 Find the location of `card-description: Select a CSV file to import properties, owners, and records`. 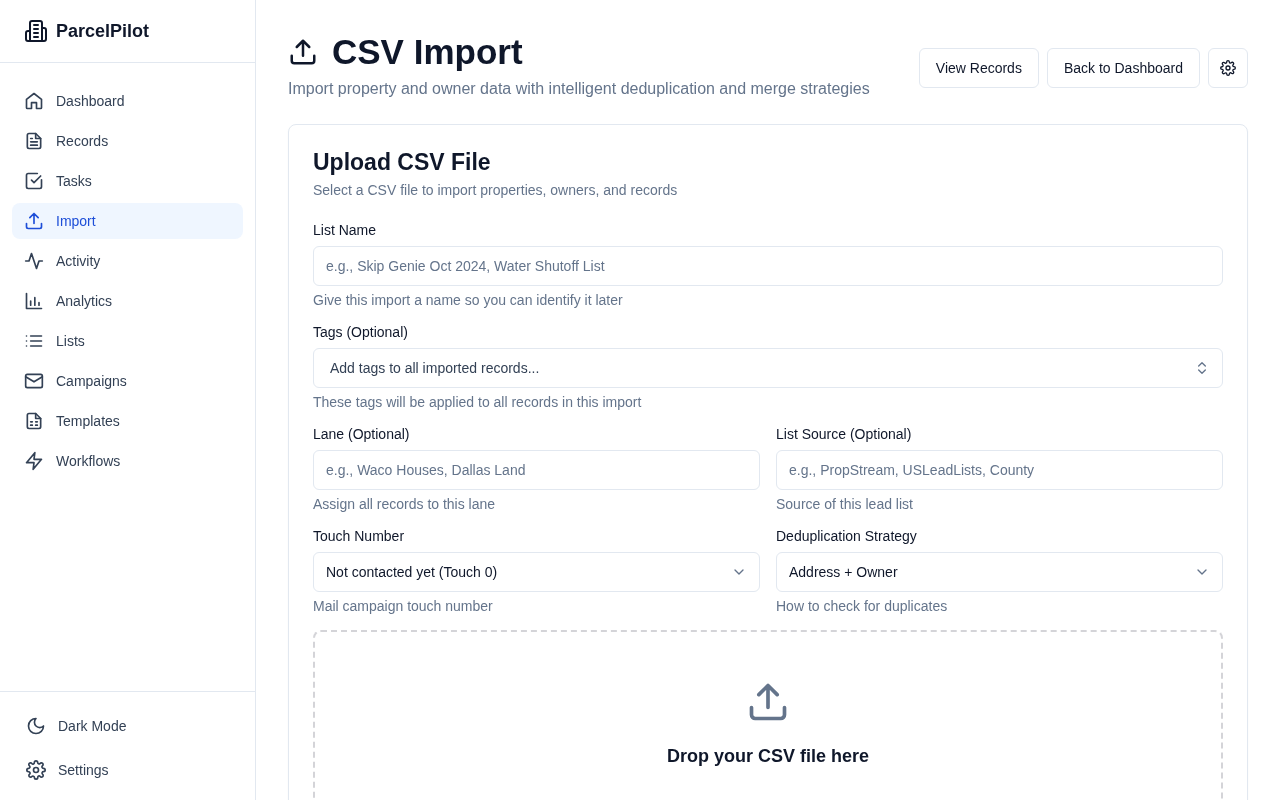

card-description: Select a CSV file to import properties, owners, and records is located at coordinates (496, 190).